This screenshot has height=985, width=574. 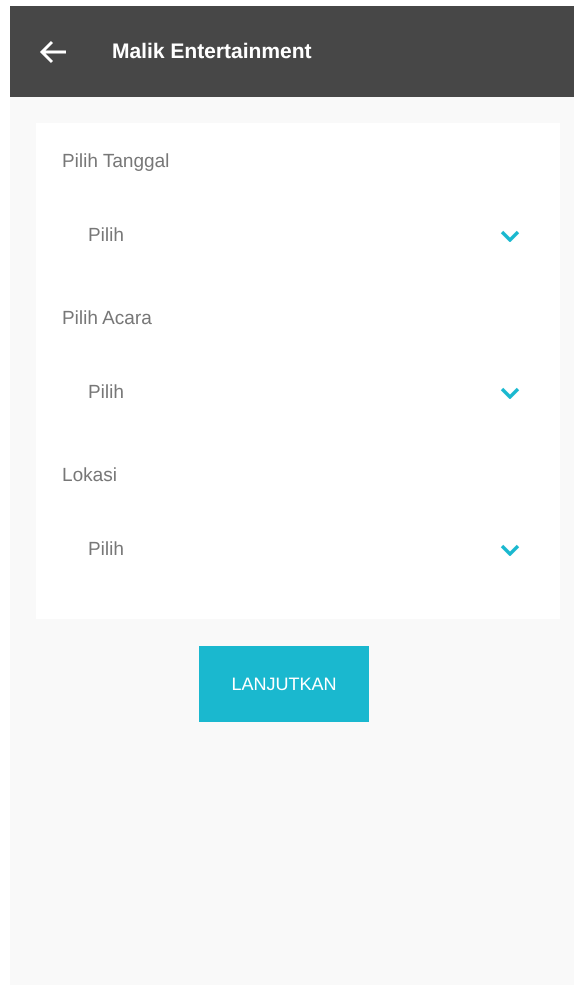 What do you see at coordinates (116, 162) in the screenshot?
I see `field-label: Pilih Tanggal` at bounding box center [116, 162].